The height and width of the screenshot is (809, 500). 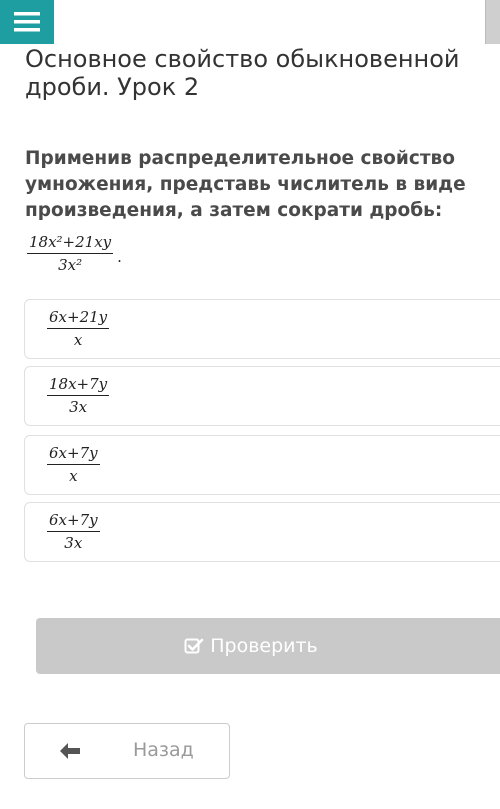 I want to click on answer-option-2: 18x+7y 3x, so click(x=262, y=396).